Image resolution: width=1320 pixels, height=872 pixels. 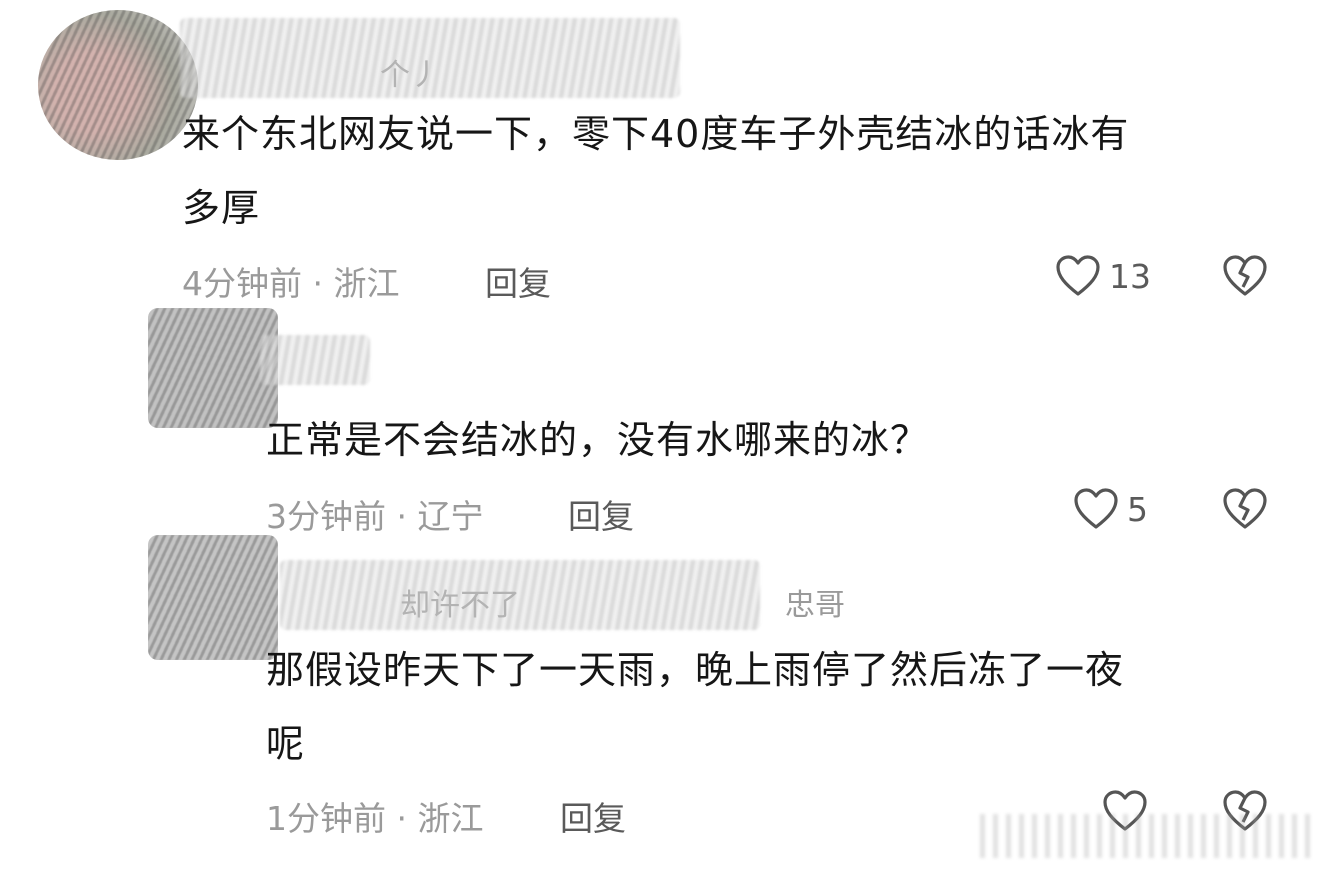 What do you see at coordinates (766, 707) in the screenshot?
I see `comment-text: 那假设昨天下了一天雨，晚上雨停了然后冻了一夜 呢` at bounding box center [766, 707].